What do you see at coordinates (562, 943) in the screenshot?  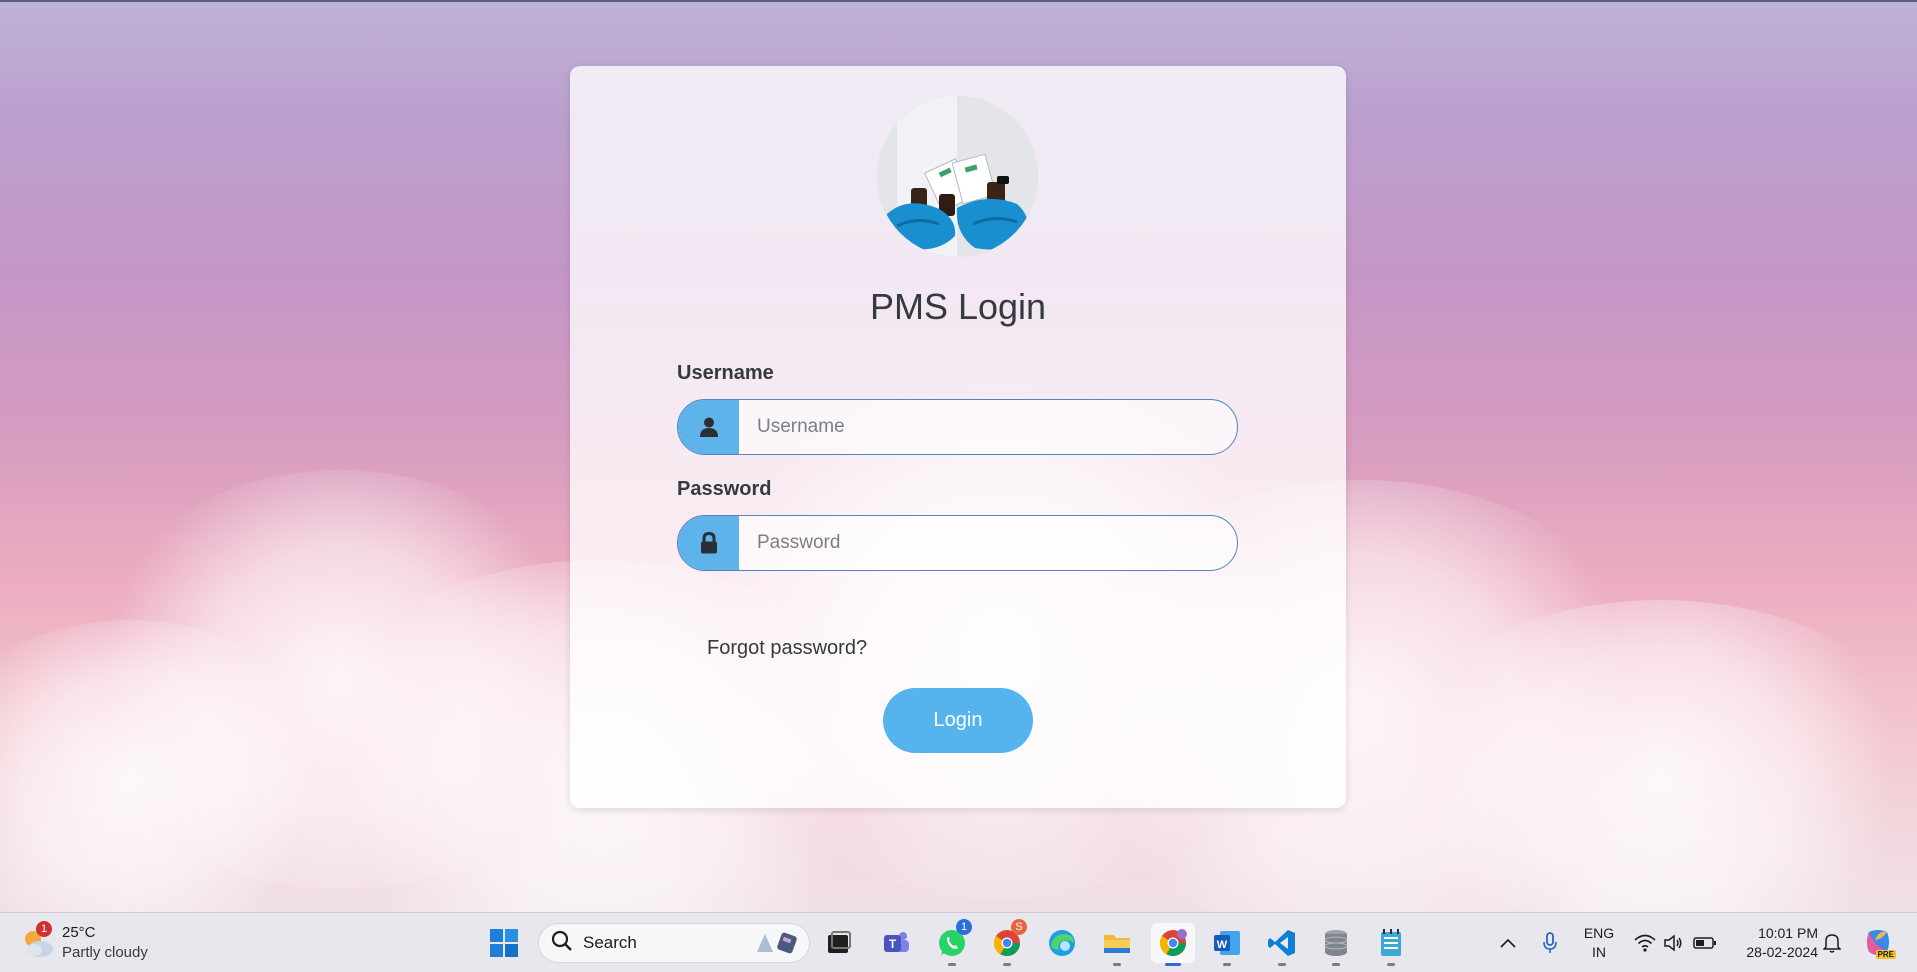 I see `search-icon` at bounding box center [562, 943].